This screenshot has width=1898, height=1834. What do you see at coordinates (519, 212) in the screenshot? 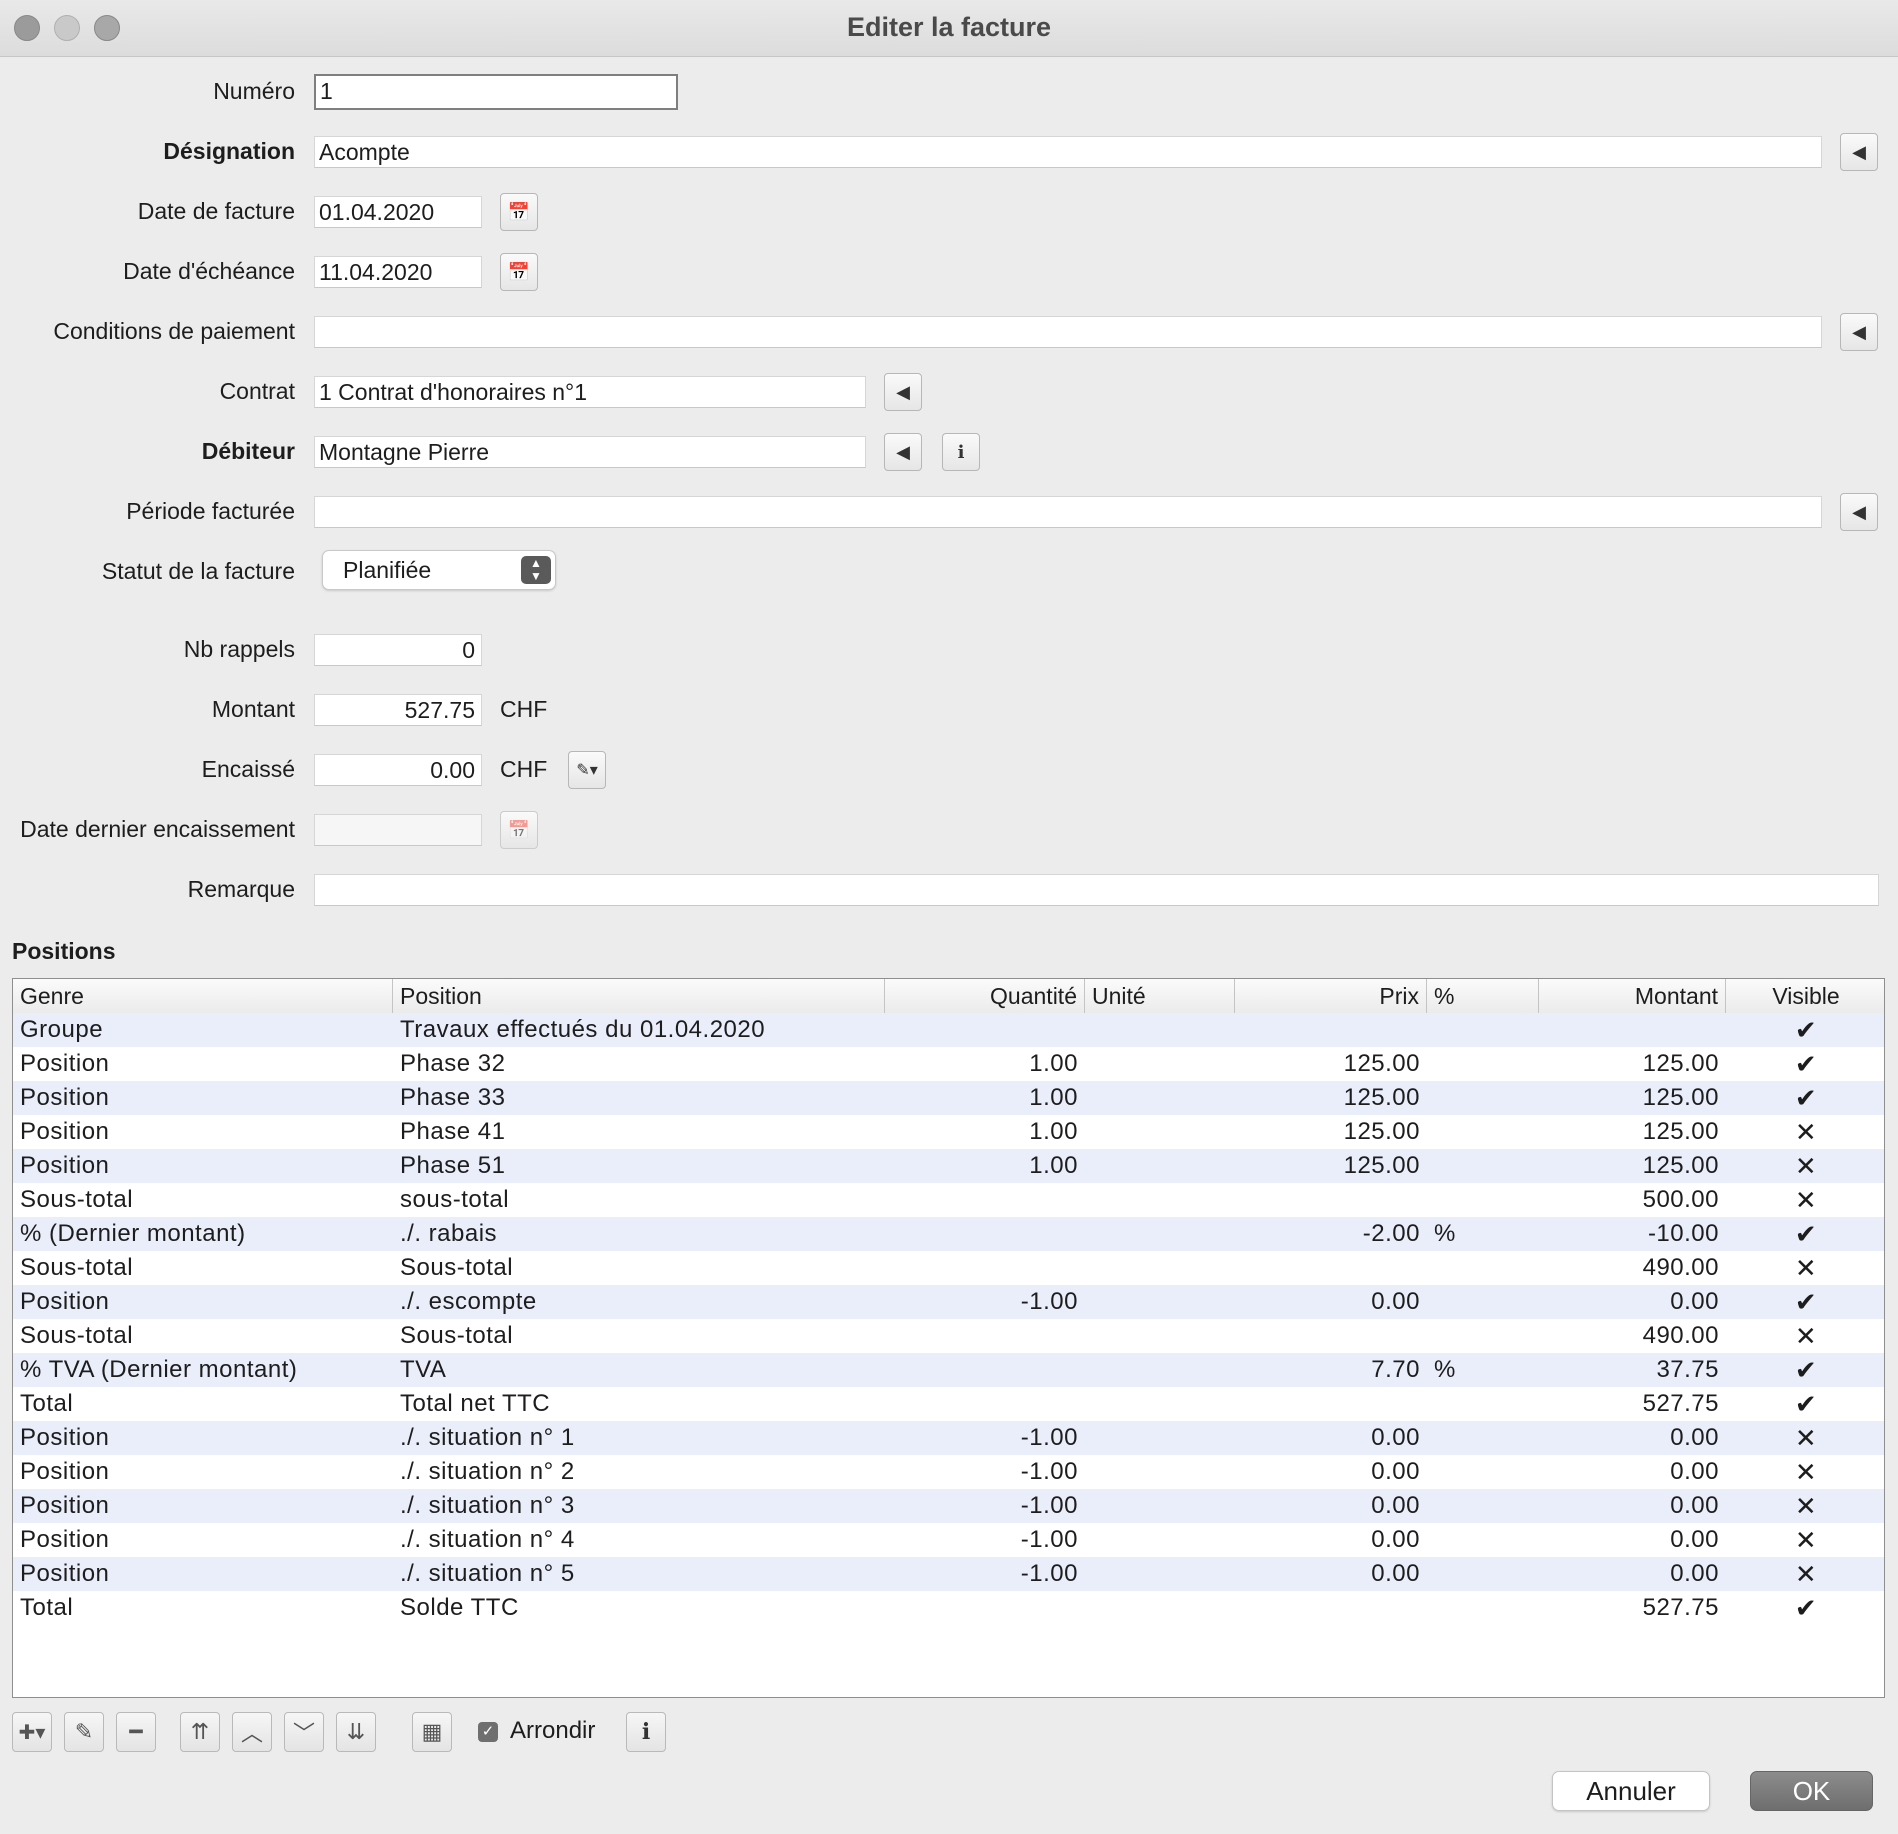
I see `date-facture-calendar-button: 📅` at bounding box center [519, 212].